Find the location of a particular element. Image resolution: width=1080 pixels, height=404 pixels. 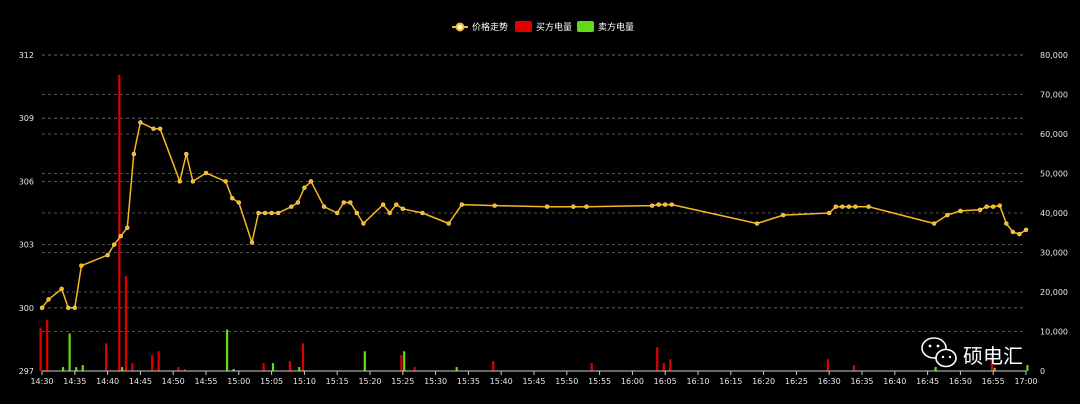

legend-item-sell: 卖方电量 is located at coordinates (605, 27).